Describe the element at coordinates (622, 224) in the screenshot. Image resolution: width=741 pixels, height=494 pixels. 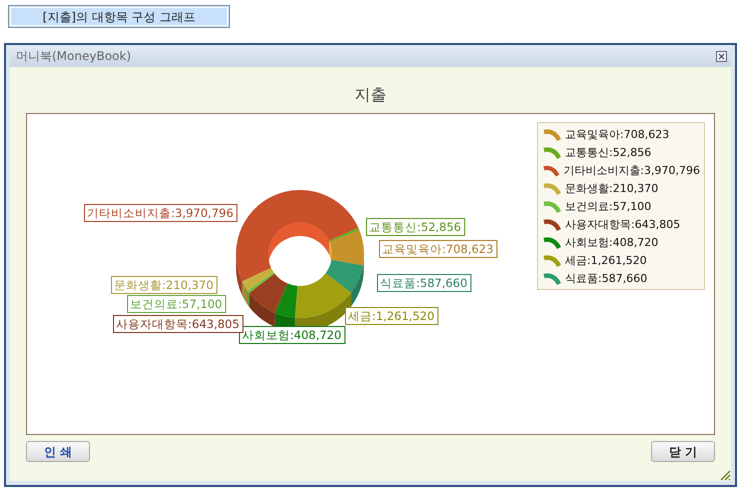
I see `legend-label: 사용자대항목:643,805` at that location.